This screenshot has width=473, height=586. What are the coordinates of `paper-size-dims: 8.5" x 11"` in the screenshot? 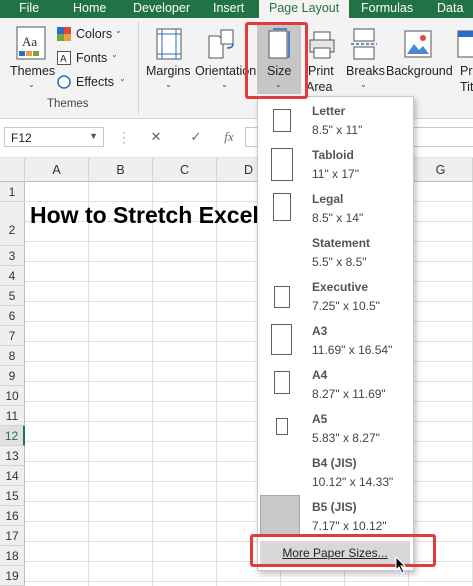 It's located at (337, 130).